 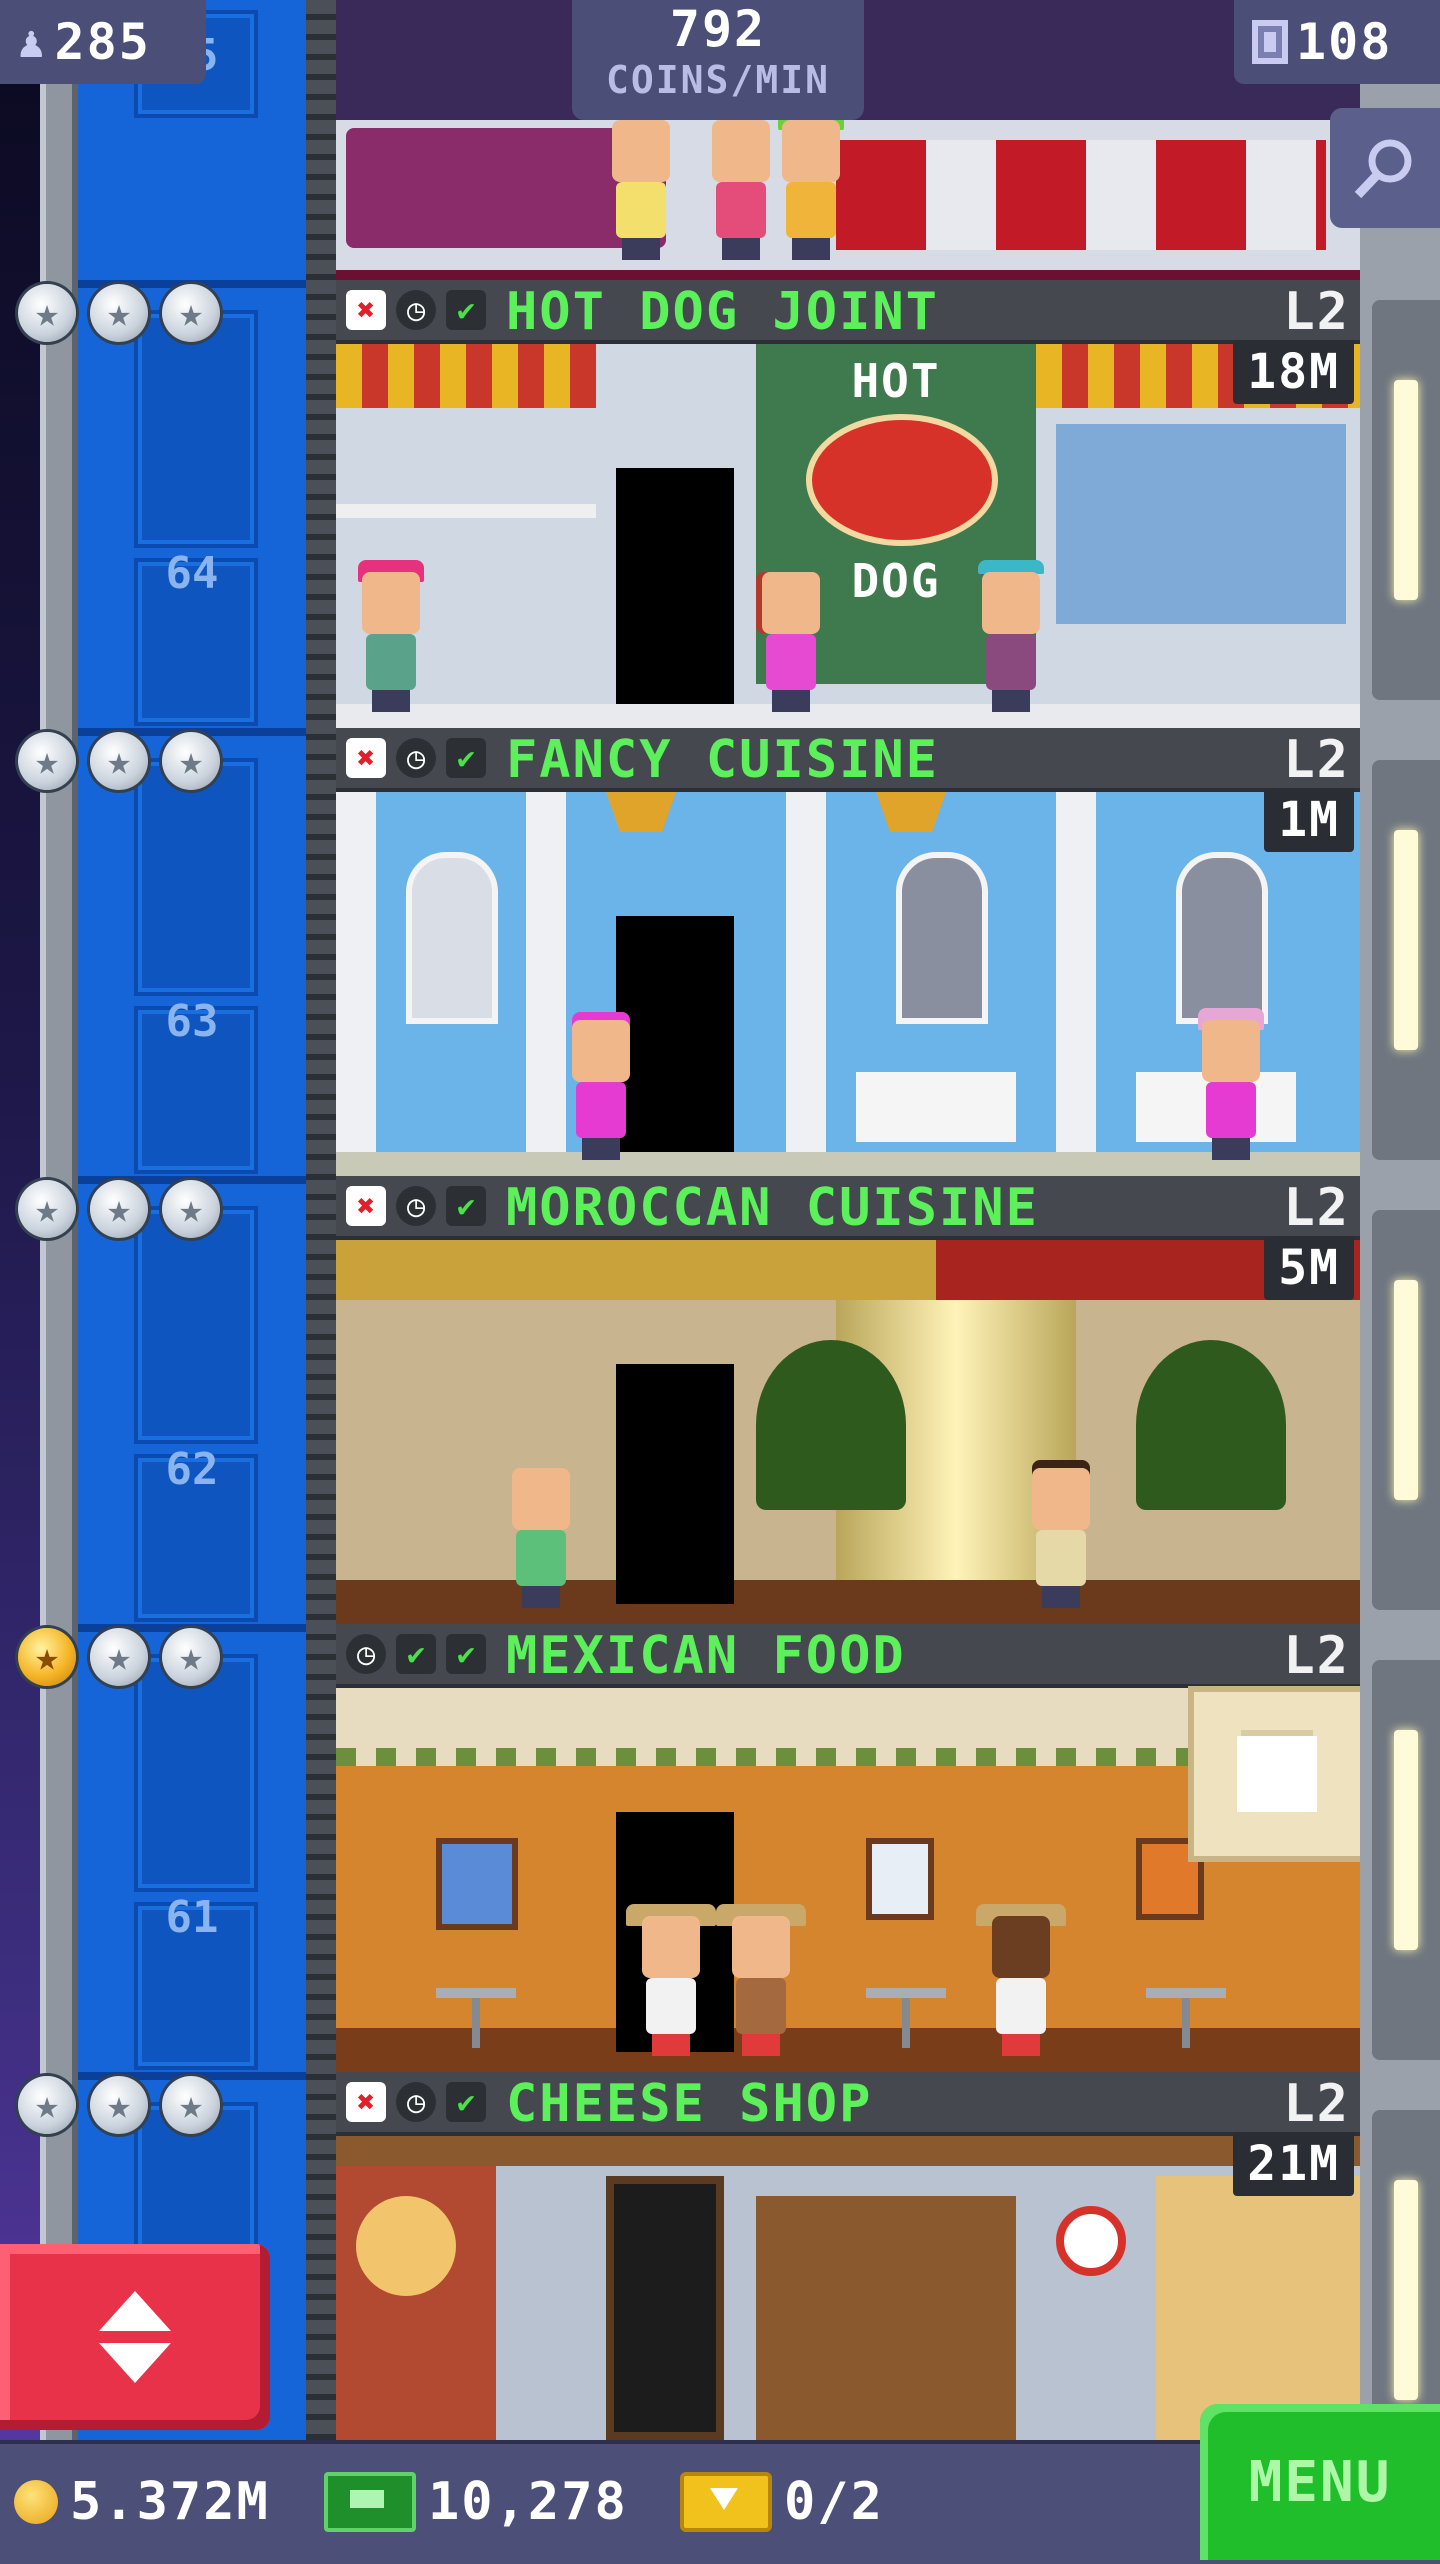 I want to click on search-button, so click(x=1385, y=168).